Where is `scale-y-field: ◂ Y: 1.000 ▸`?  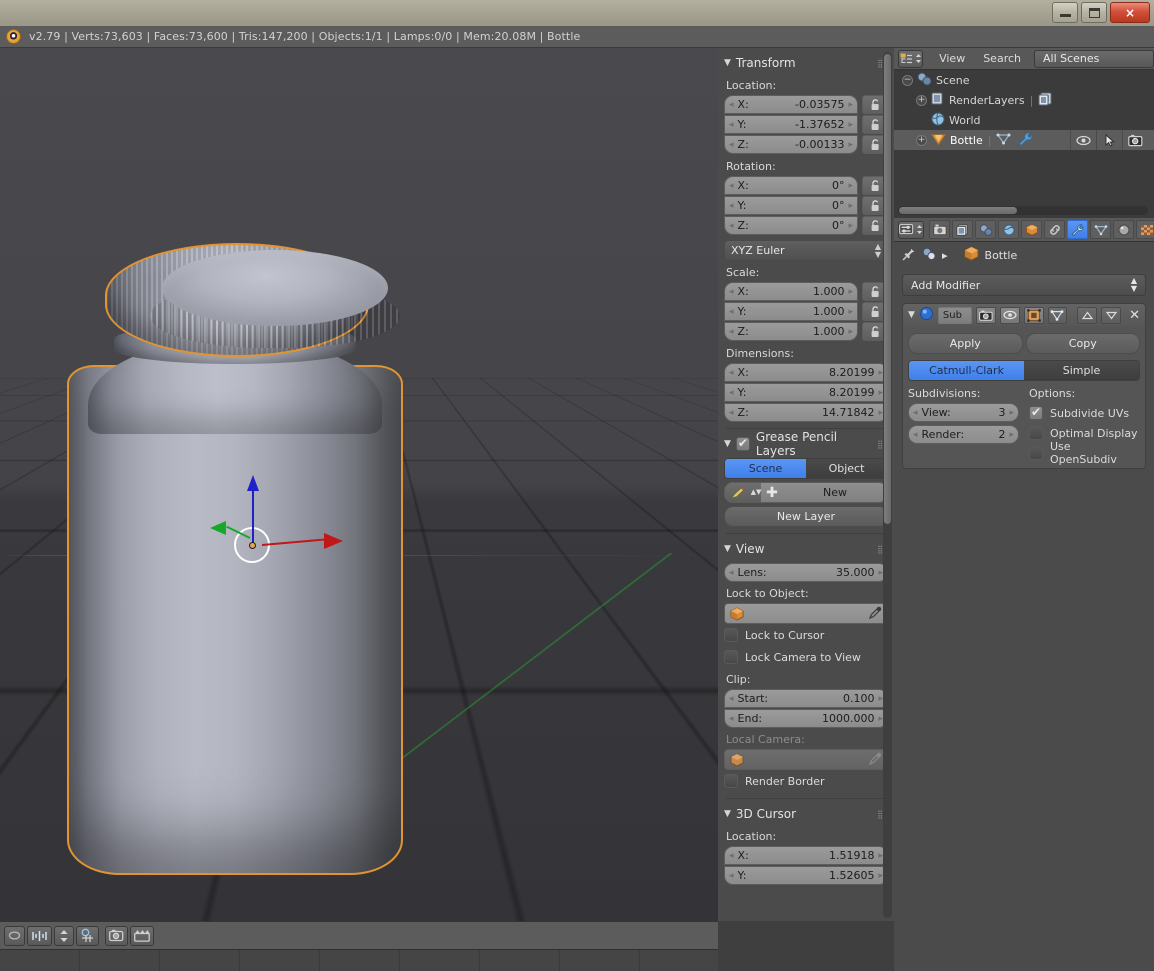 scale-y-field: ◂ Y: 1.000 ▸ is located at coordinates (791, 311).